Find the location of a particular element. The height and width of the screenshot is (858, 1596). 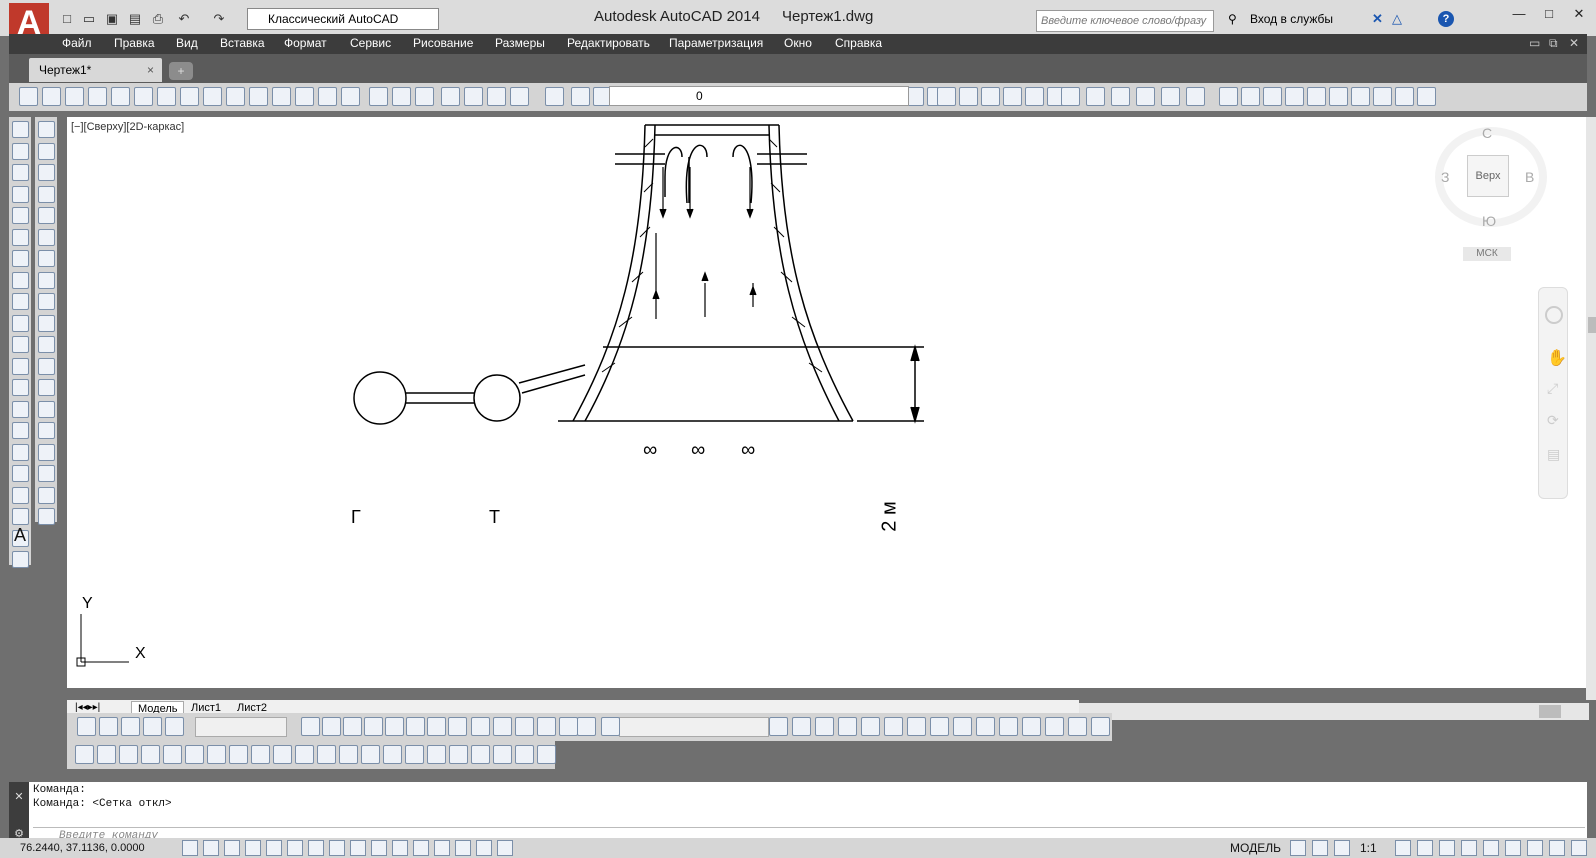

draw-tool-7-icon is located at coordinates (20, 258).